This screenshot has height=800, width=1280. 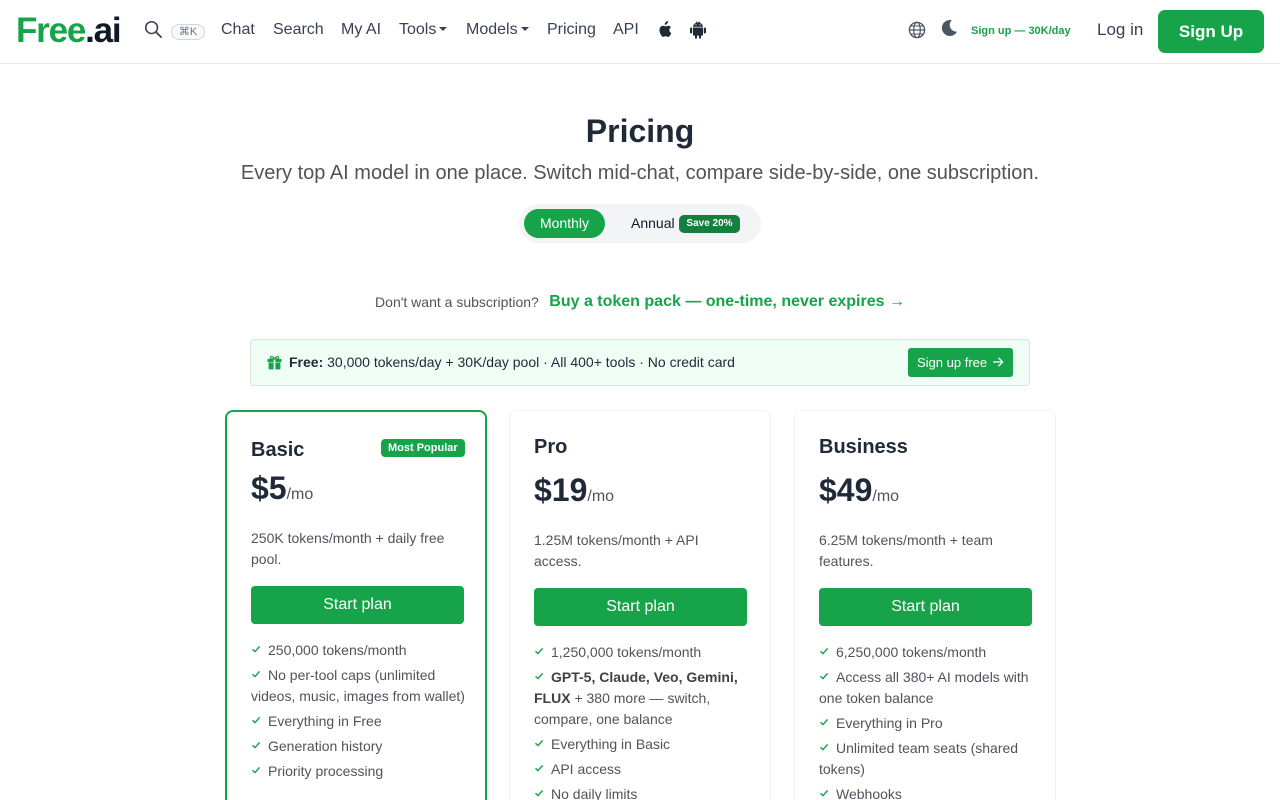 I want to click on feature-item: Everything in Pro, so click(x=926, y=723).